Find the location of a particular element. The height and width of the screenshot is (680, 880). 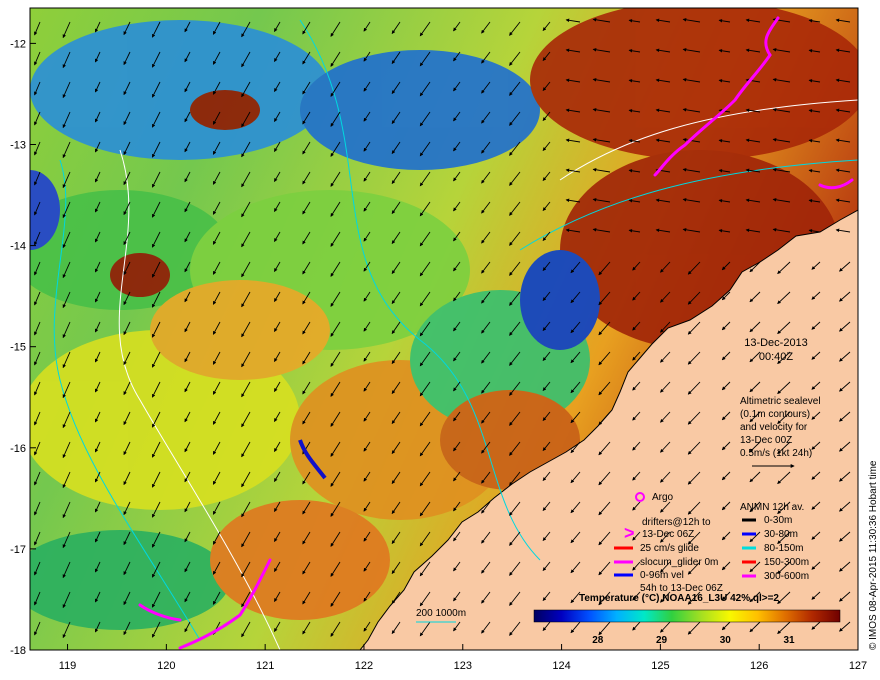

colorbar-tick-label: 31 is located at coordinates (789, 640).